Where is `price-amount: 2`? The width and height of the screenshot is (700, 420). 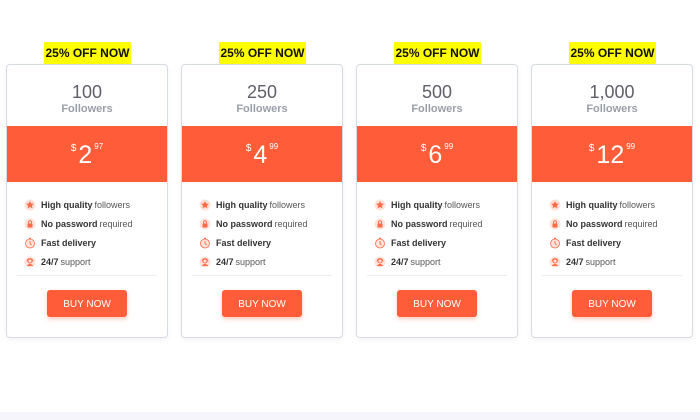
price-amount: 2 is located at coordinates (85, 155).